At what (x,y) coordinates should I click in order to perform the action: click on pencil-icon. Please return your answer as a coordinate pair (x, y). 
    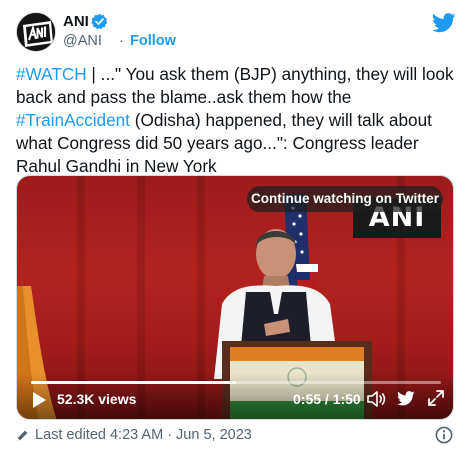
    Looking at the image, I should click on (22, 435).